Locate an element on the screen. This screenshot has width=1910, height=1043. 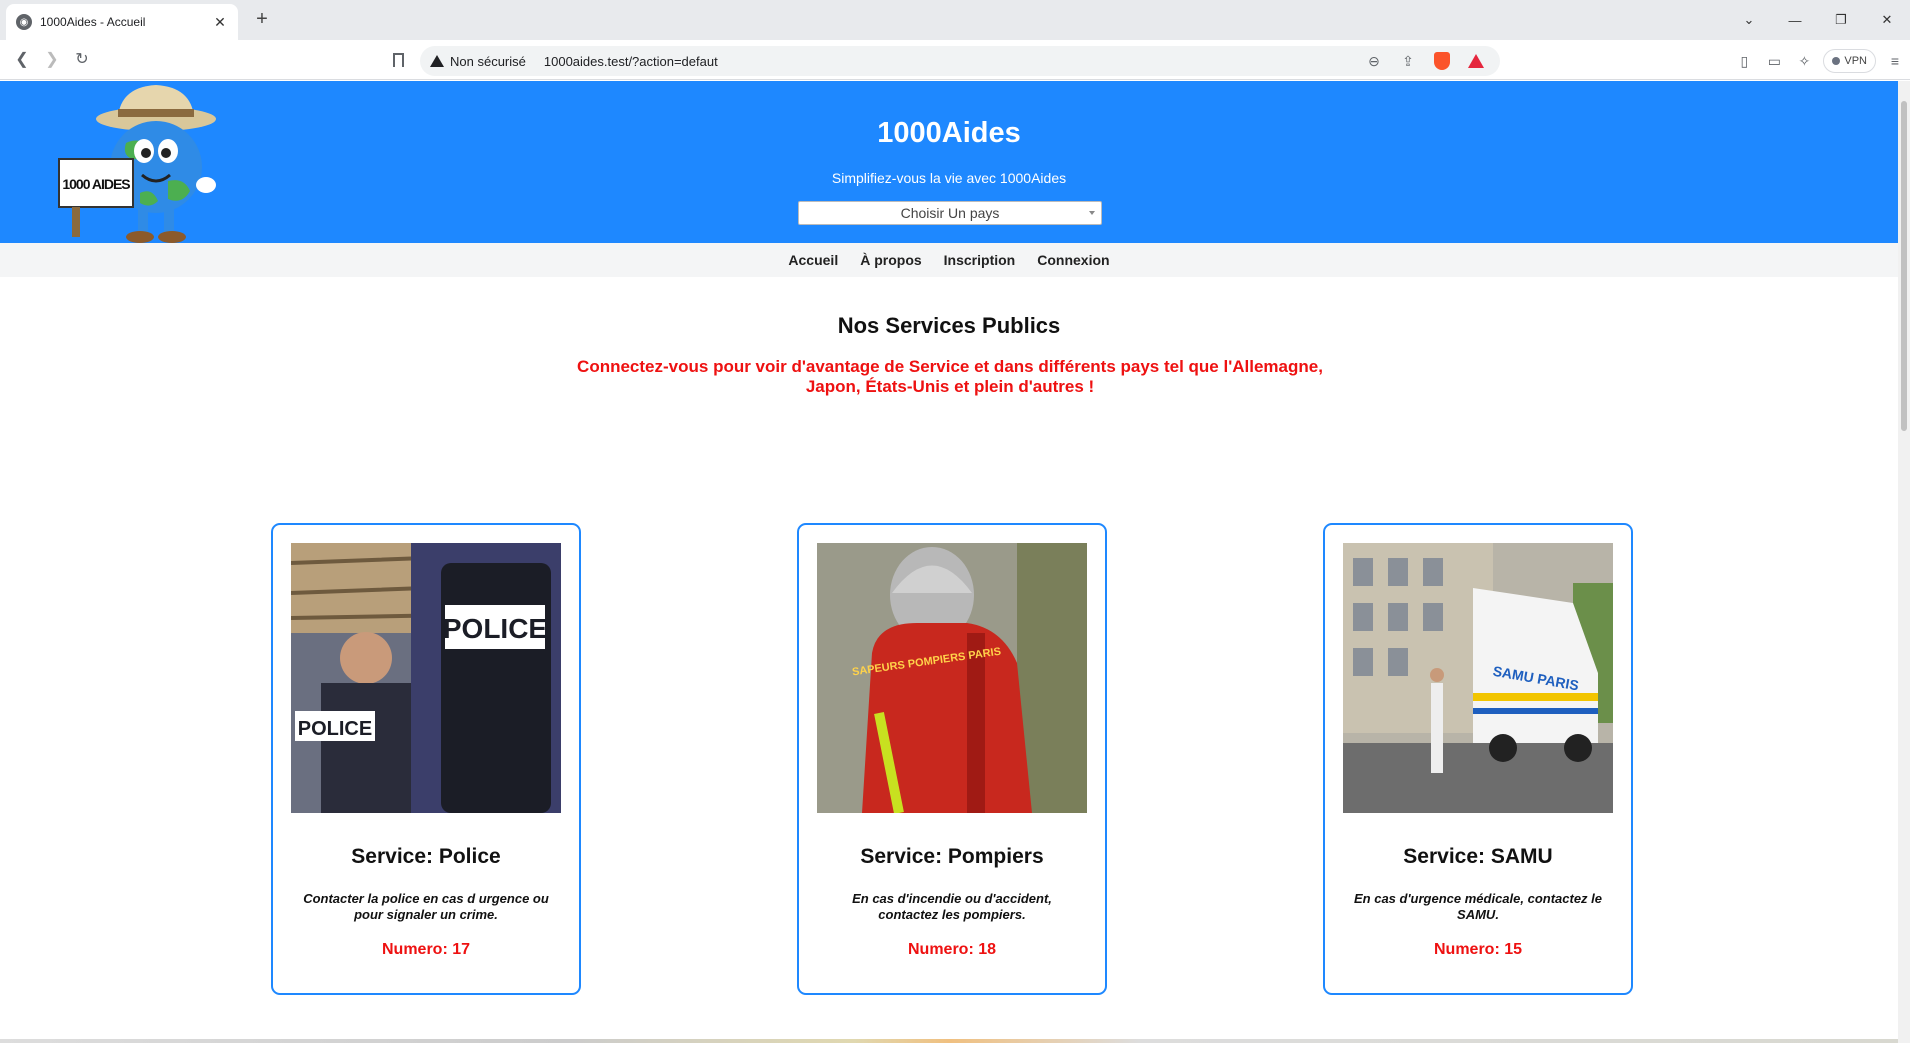
brave-rewards-icon is located at coordinates (1476, 61).